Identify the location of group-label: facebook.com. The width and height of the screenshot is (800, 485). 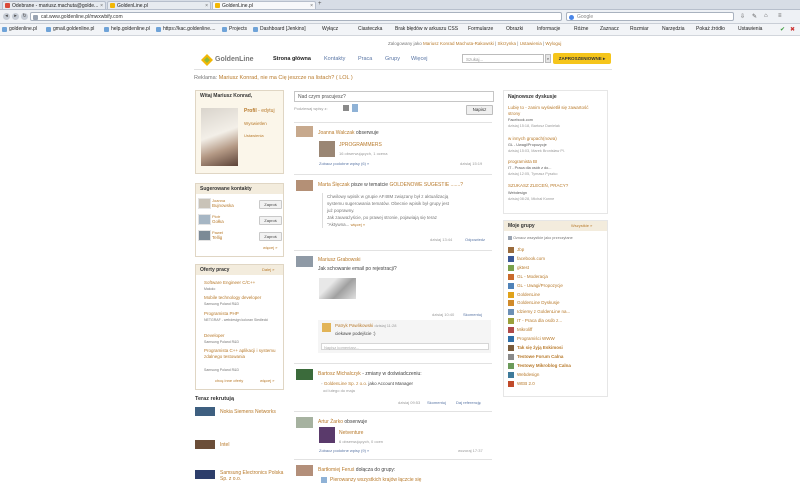
(531, 259).